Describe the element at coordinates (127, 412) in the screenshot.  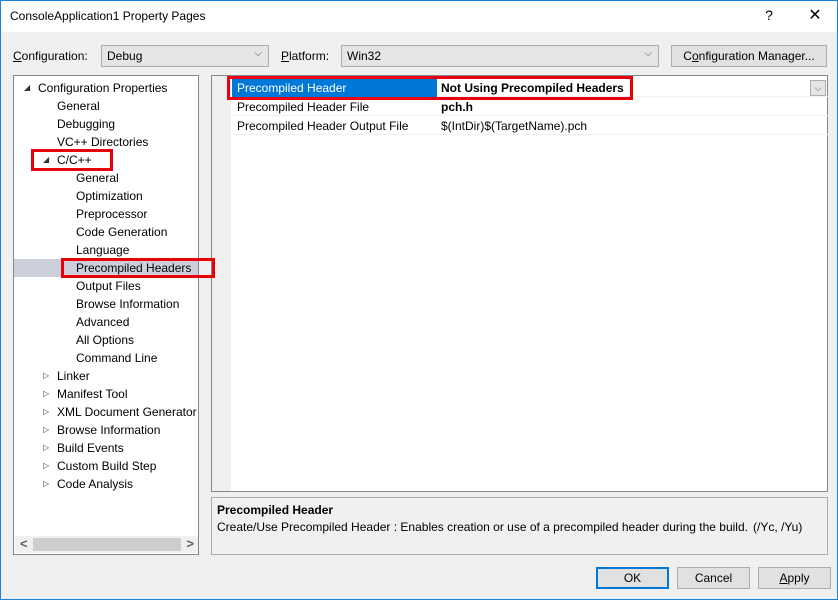
I see `tree-item-label: XML Document Generator` at that location.